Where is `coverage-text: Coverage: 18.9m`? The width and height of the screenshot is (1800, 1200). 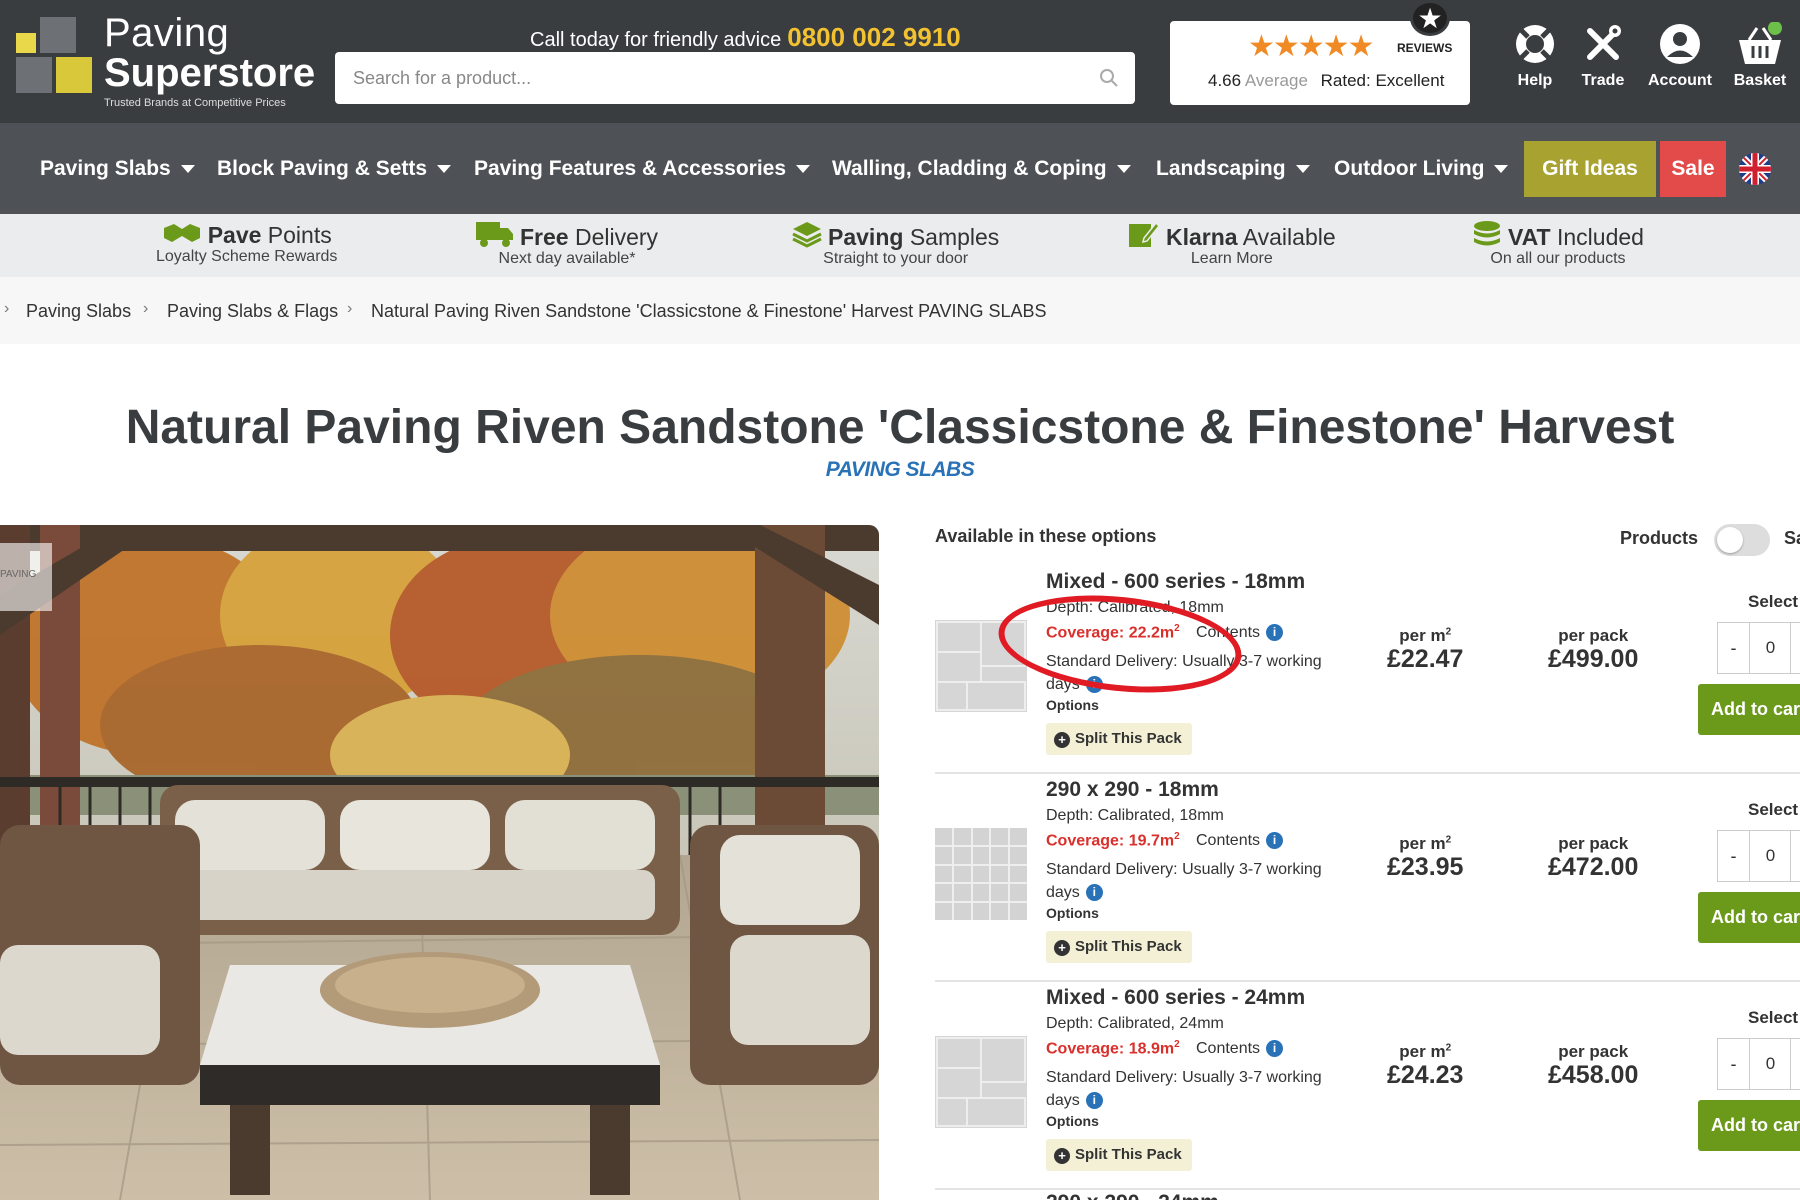 coverage-text: Coverage: 18.9m is located at coordinates (1110, 1049).